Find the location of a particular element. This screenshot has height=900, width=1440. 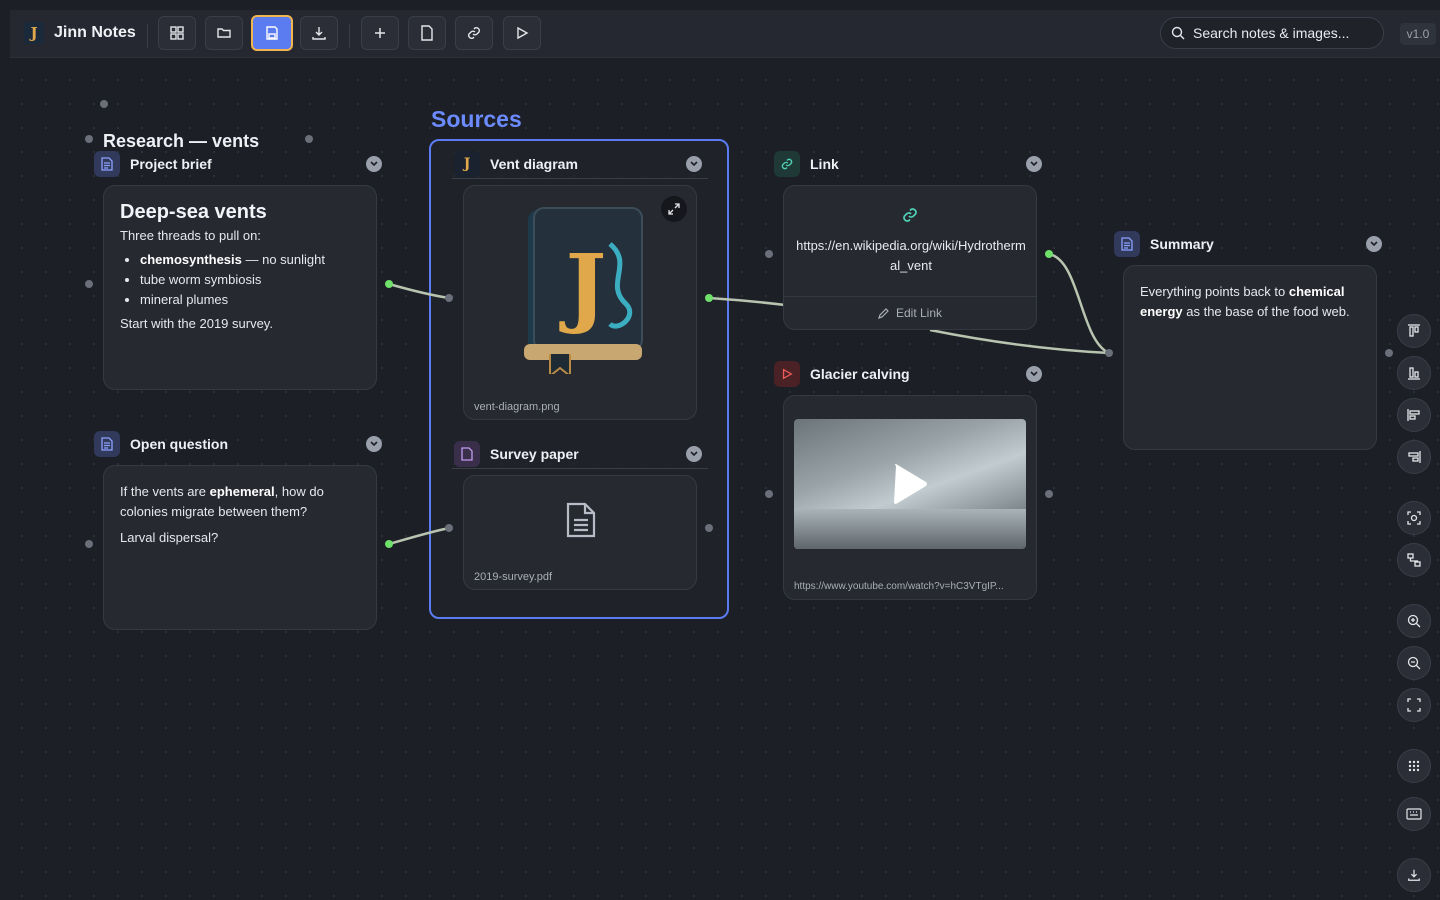

zoom-in-button is located at coordinates (1414, 621).